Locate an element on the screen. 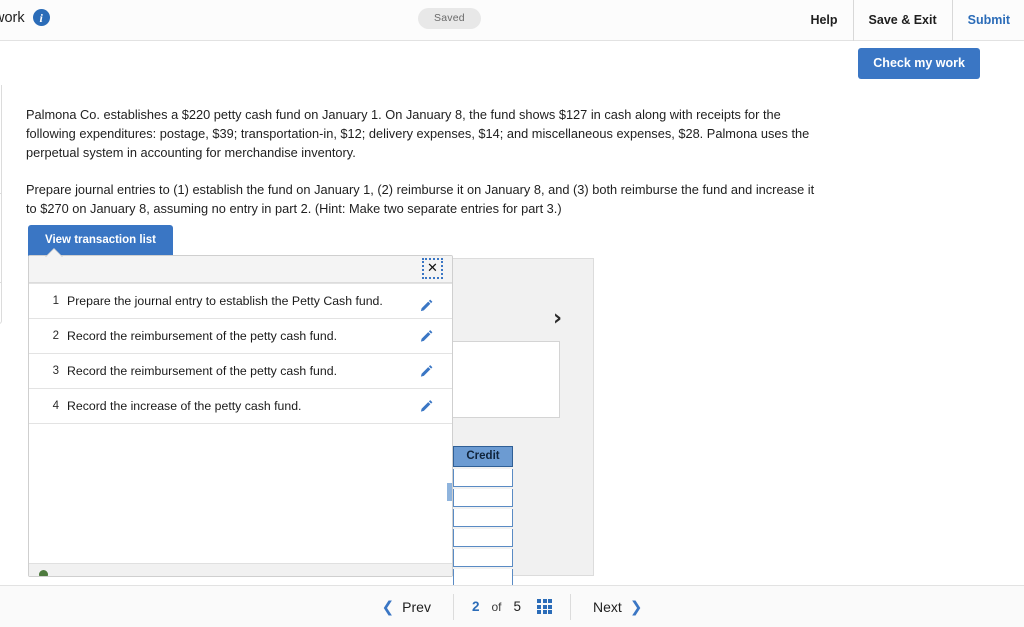 The height and width of the screenshot is (627, 1024). popup-scrollbar-thumb is located at coordinates (449, 492).